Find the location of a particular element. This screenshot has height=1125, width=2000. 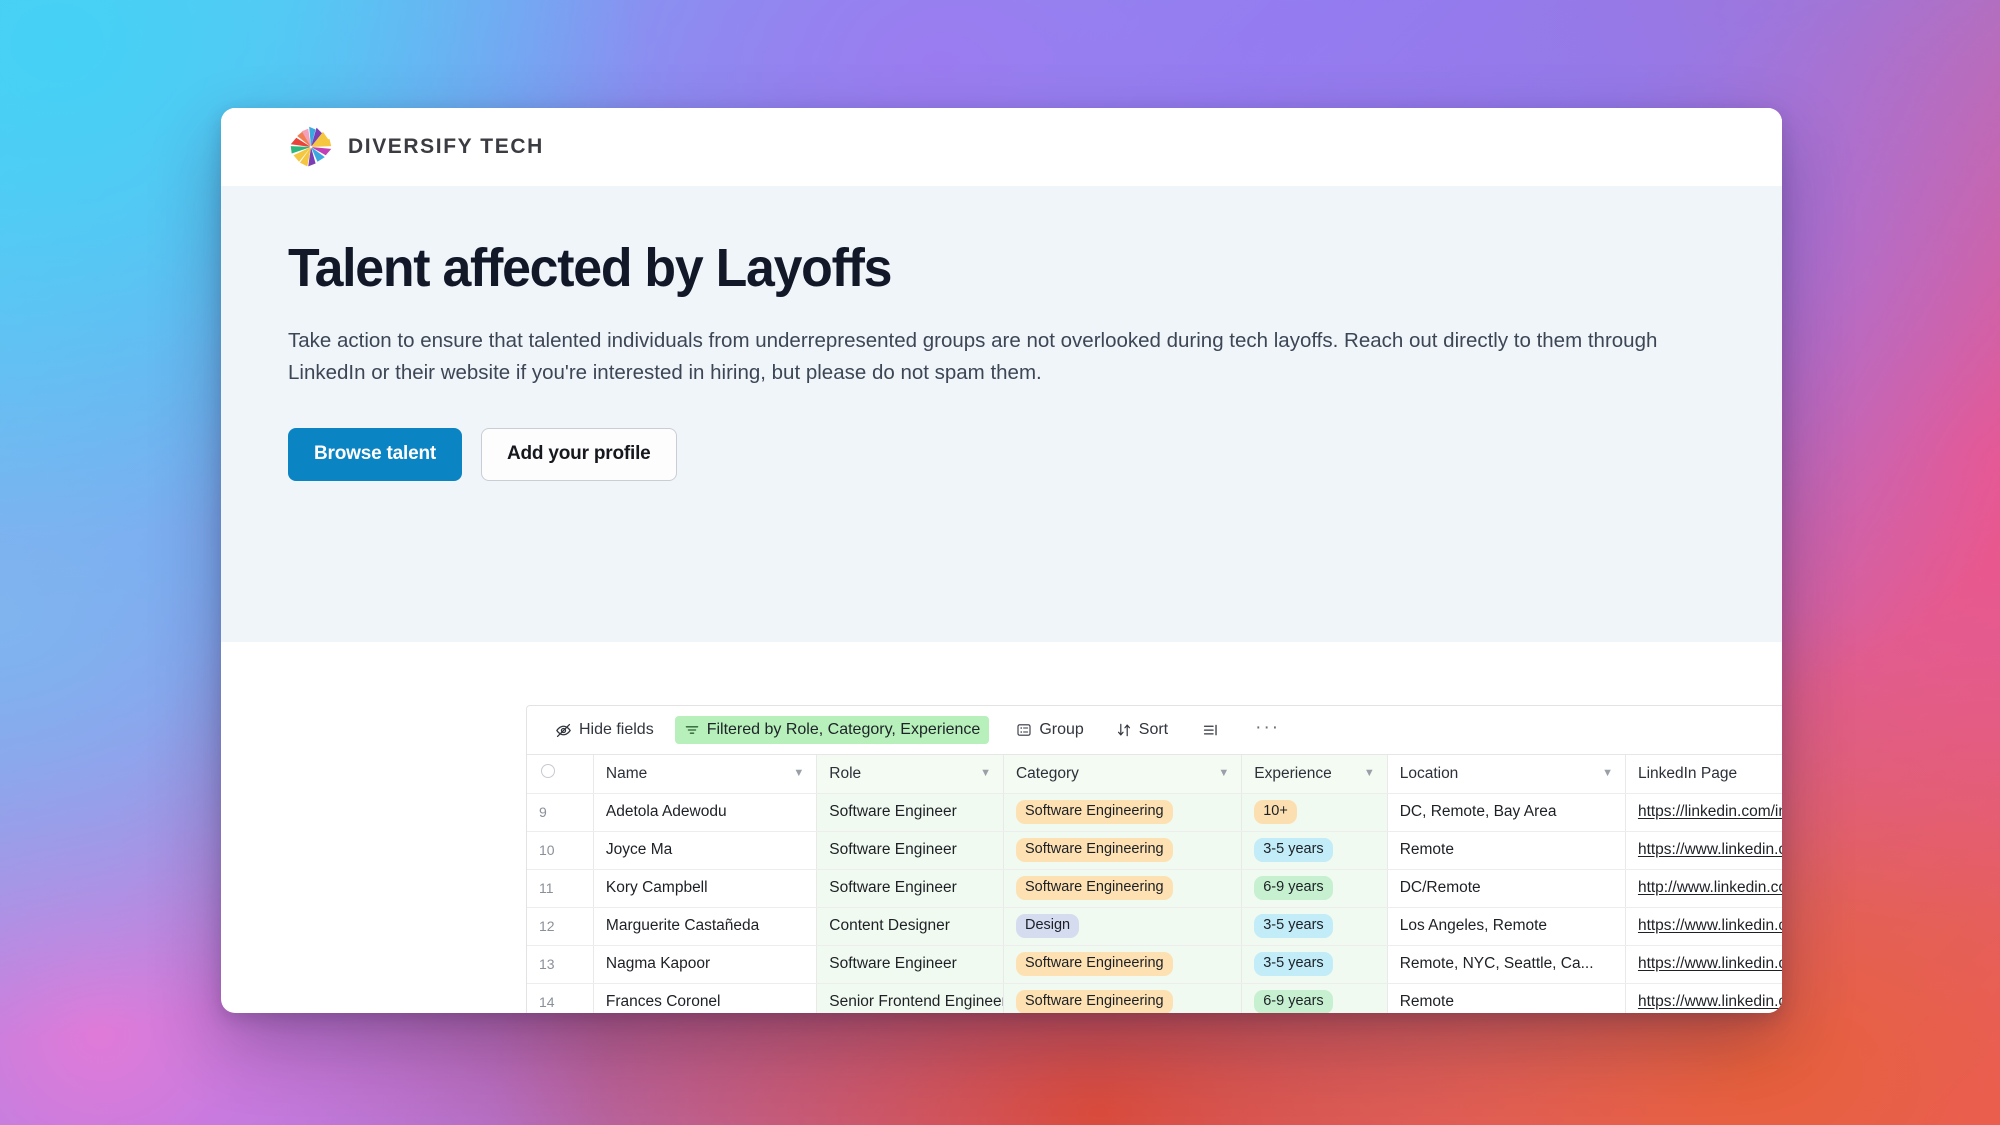

airtable-grid: Name ▼ Role ▼ Category ▼ Experience ▼ Locati is located at coordinates (1154, 884).